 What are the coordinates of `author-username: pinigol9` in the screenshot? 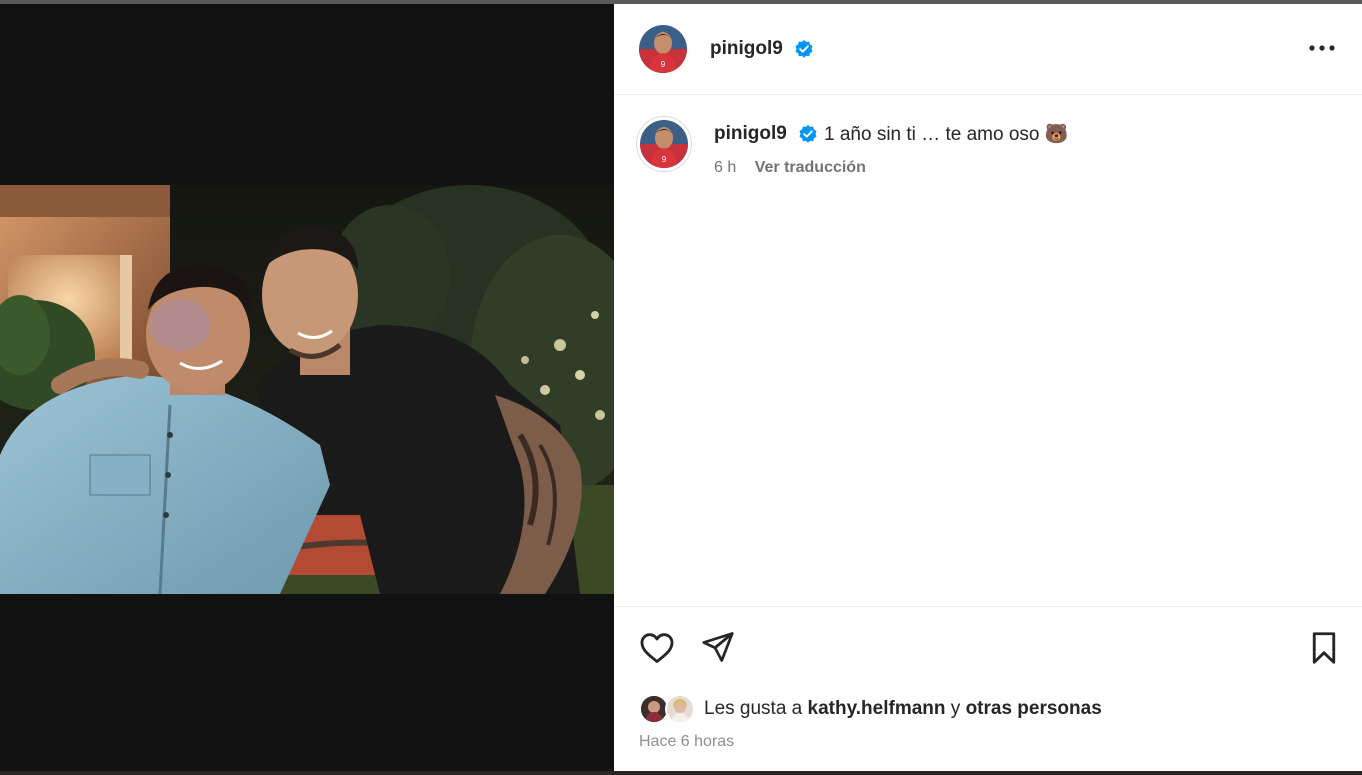 It's located at (746, 49).